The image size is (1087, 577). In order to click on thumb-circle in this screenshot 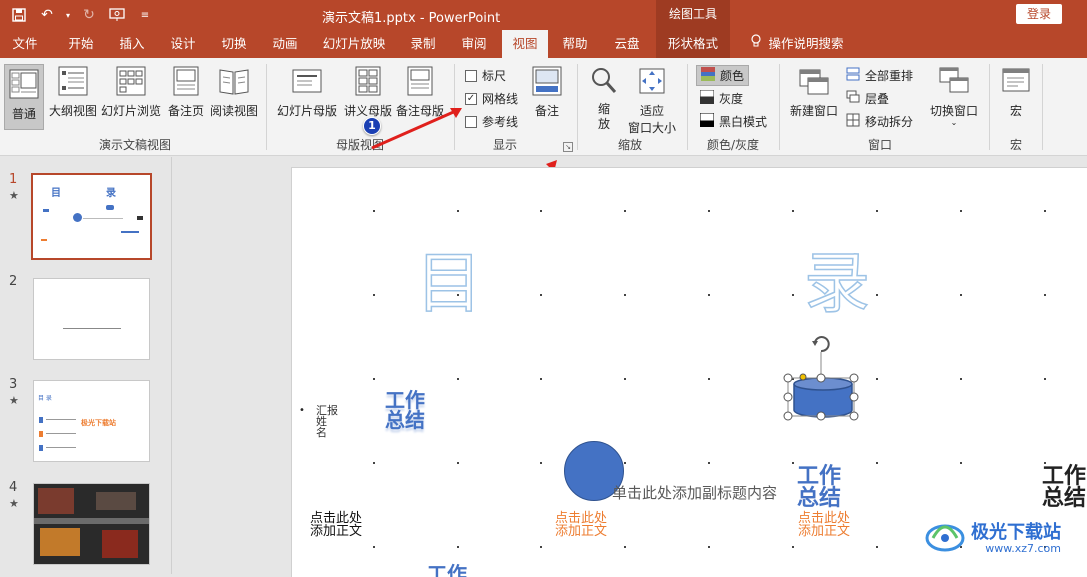, I will do `click(77, 217)`.